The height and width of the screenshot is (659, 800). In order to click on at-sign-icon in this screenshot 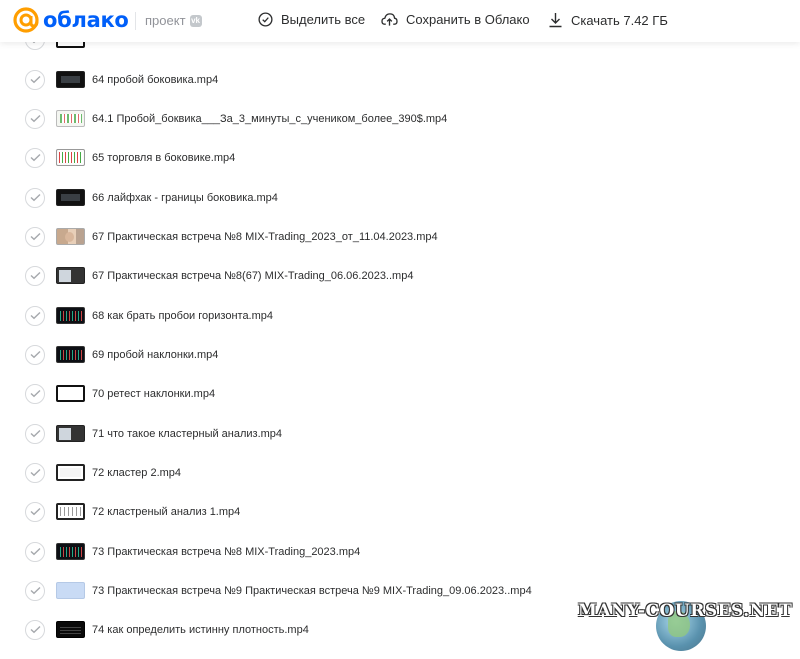, I will do `click(26, 20)`.